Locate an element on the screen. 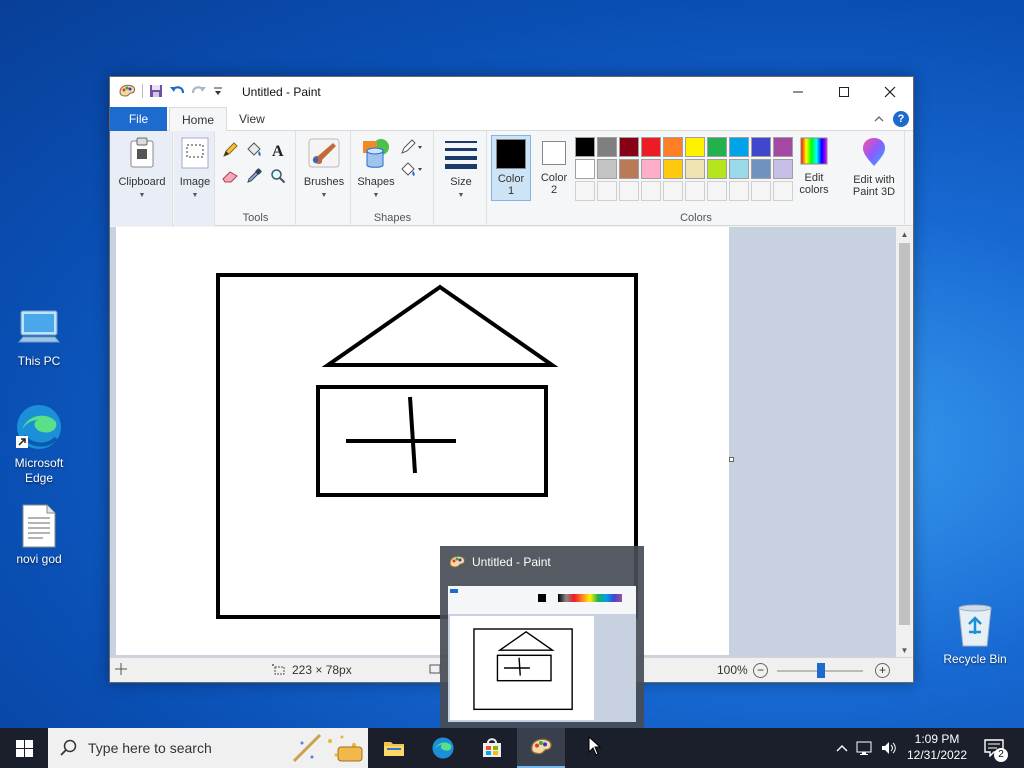 This screenshot has width=1024, height=768. tab-row-icons: ? is located at coordinates (891, 119).